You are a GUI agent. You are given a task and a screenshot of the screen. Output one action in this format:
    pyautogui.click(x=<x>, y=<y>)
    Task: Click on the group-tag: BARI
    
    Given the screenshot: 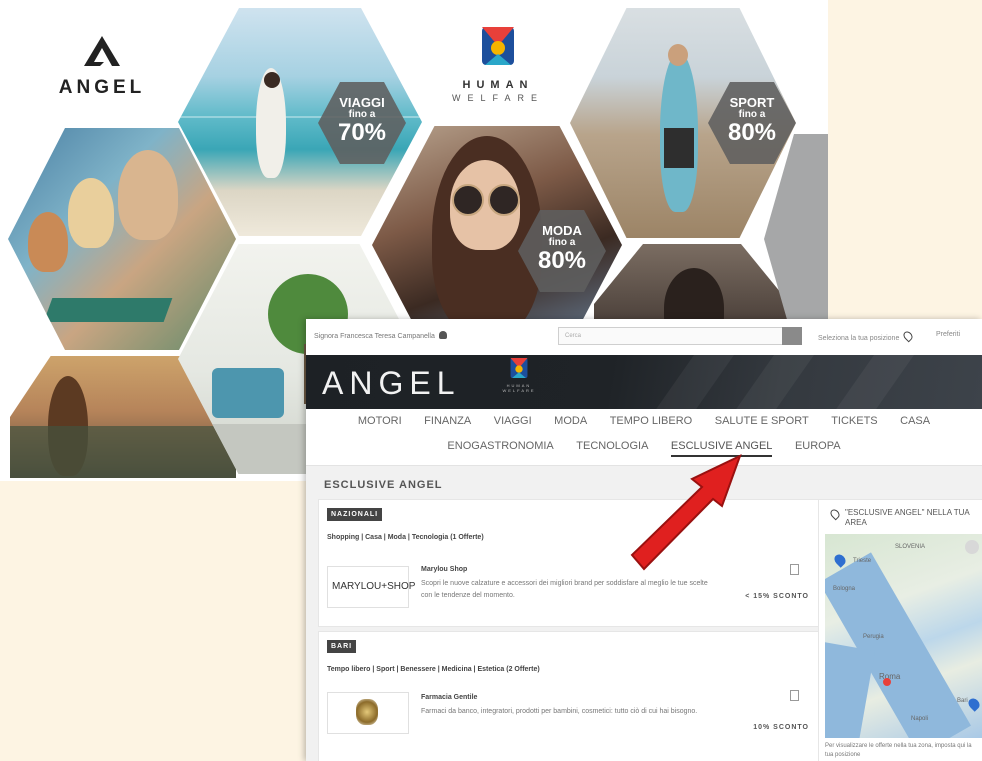 What is the action you would take?
    pyautogui.click(x=342, y=646)
    